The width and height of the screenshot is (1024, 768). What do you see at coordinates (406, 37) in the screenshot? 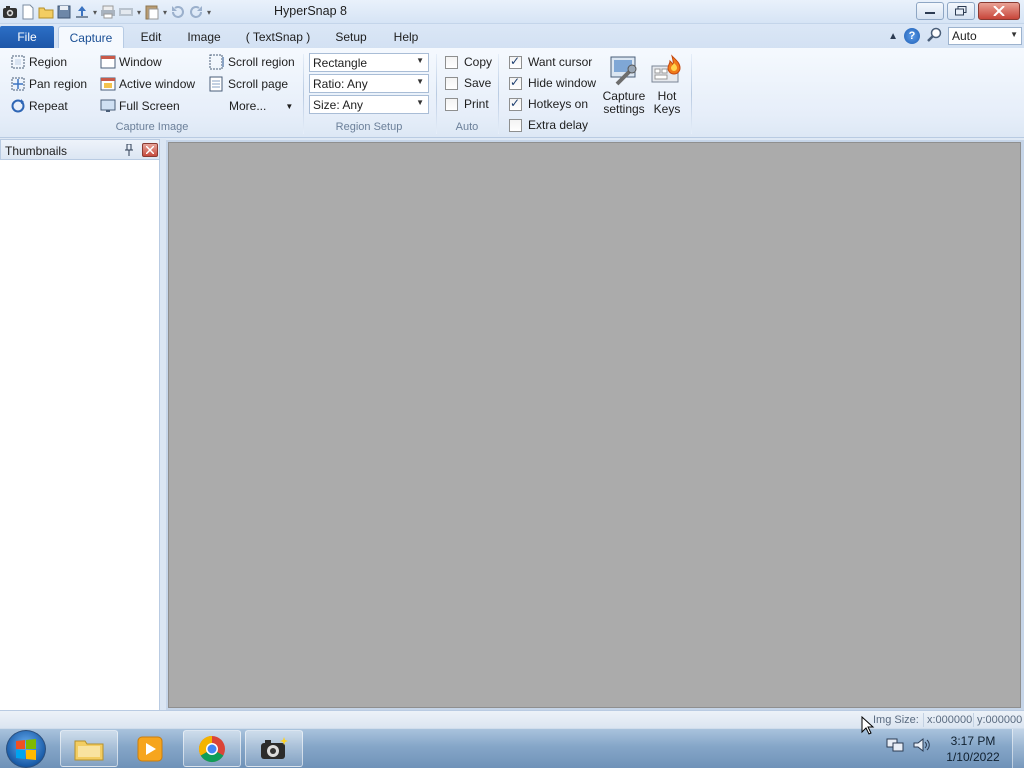
I see `tab-help: Help` at bounding box center [406, 37].